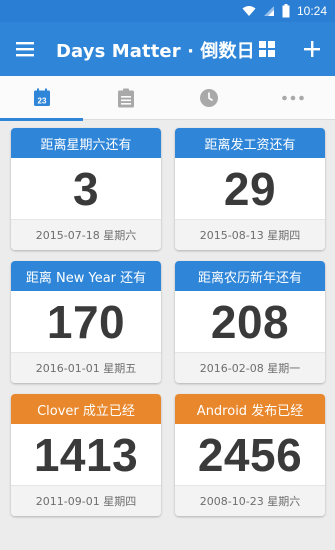 This screenshot has height=550, width=335. What do you see at coordinates (311, 11) in the screenshot?
I see `status-time: 10:24` at bounding box center [311, 11].